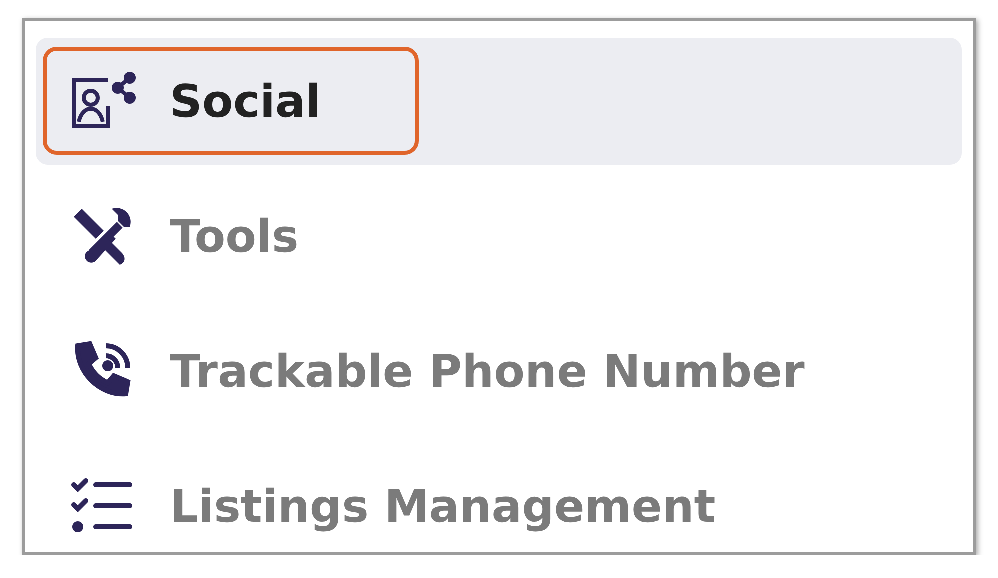 The height and width of the screenshot is (578, 998). I want to click on menu-label: Listings Management, so click(443, 506).